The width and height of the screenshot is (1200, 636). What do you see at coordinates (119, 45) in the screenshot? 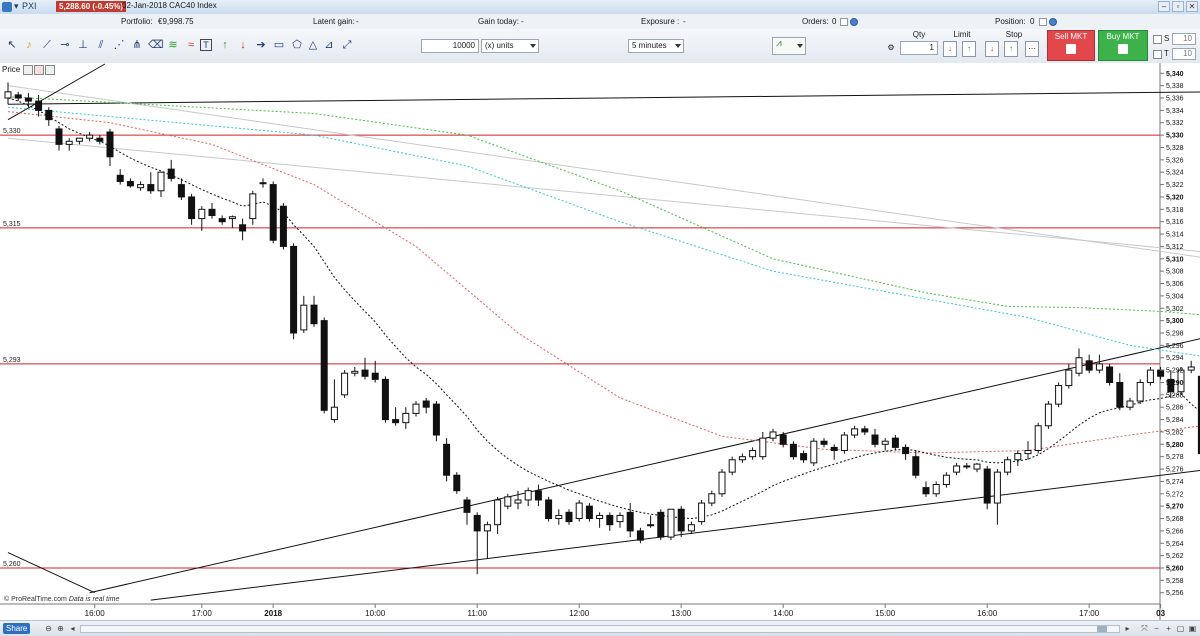
I see `fan-tool-icon: ⋰` at bounding box center [119, 45].